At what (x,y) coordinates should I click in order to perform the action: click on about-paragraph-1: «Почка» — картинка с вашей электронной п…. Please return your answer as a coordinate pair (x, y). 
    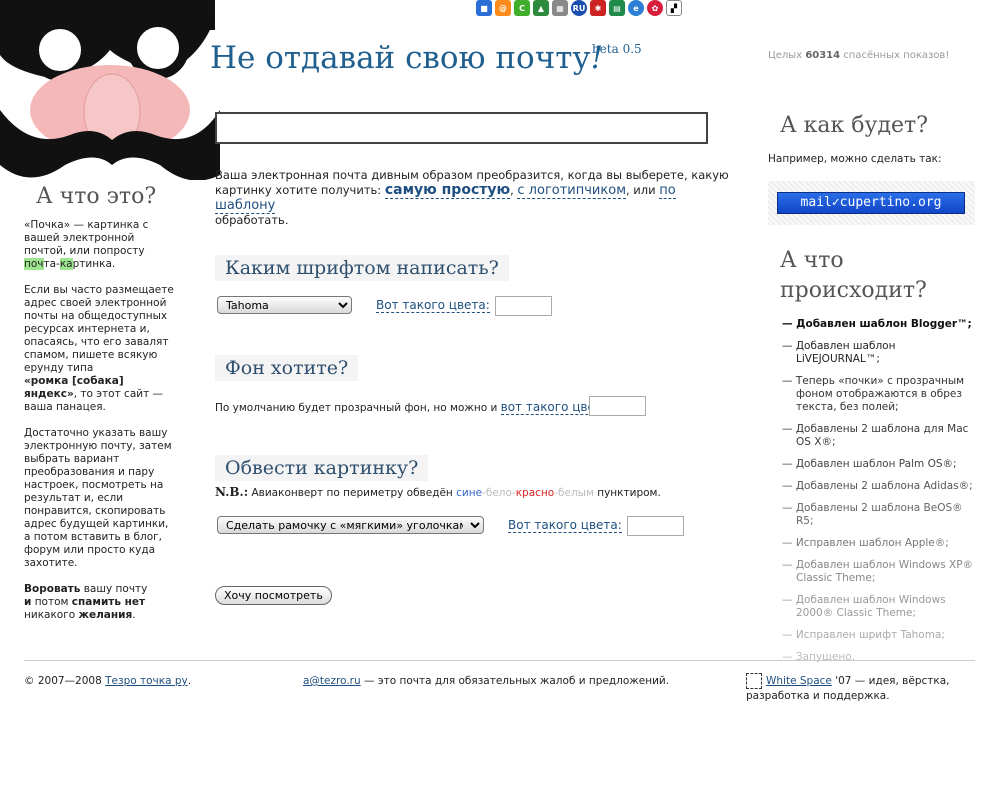
    Looking at the image, I should click on (99, 245).